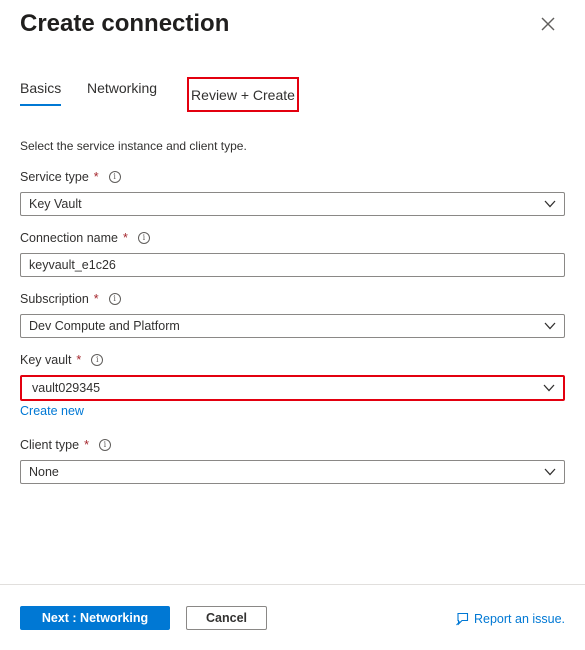 The width and height of the screenshot is (585, 650). Describe the element at coordinates (226, 618) in the screenshot. I see `cancel-button: Cancel` at that location.